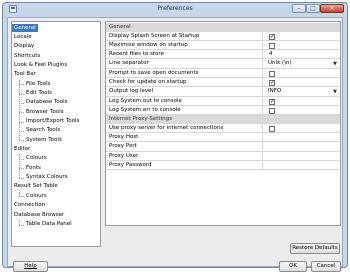 This screenshot has width=350, height=272. I want to click on tree-item-browser-tools: Browser Tools, so click(45, 112).